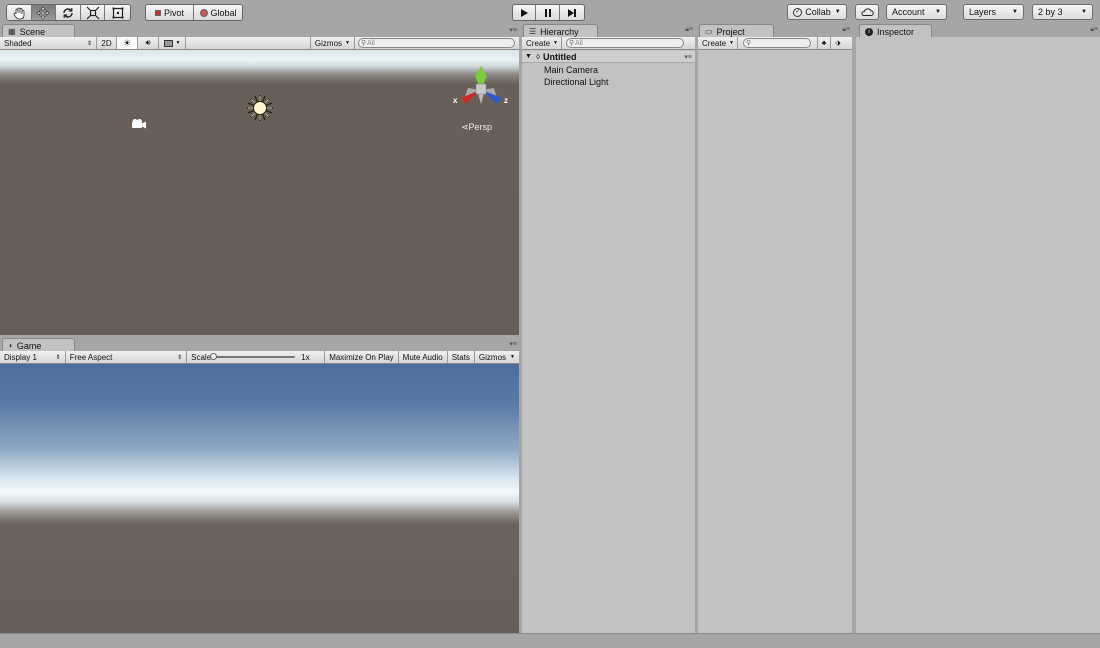 The height and width of the screenshot is (648, 1100). I want to click on scale-icon, so click(93, 12).